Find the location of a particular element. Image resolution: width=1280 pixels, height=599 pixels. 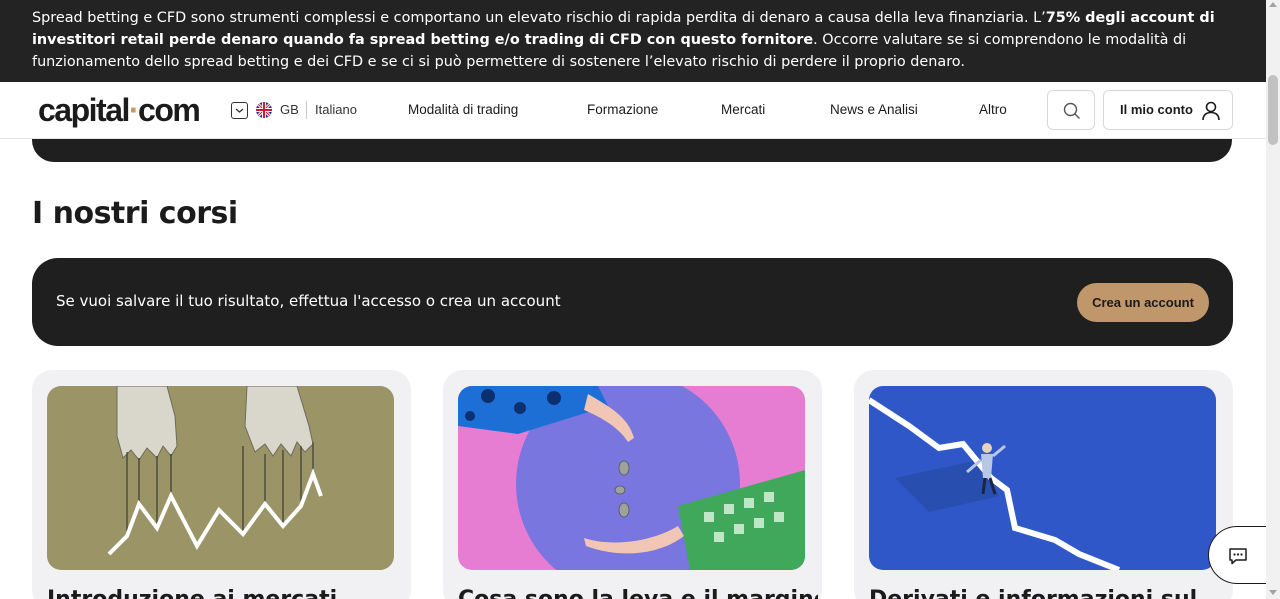

scroll-up-arrow-icon is located at coordinates (1273, 4).